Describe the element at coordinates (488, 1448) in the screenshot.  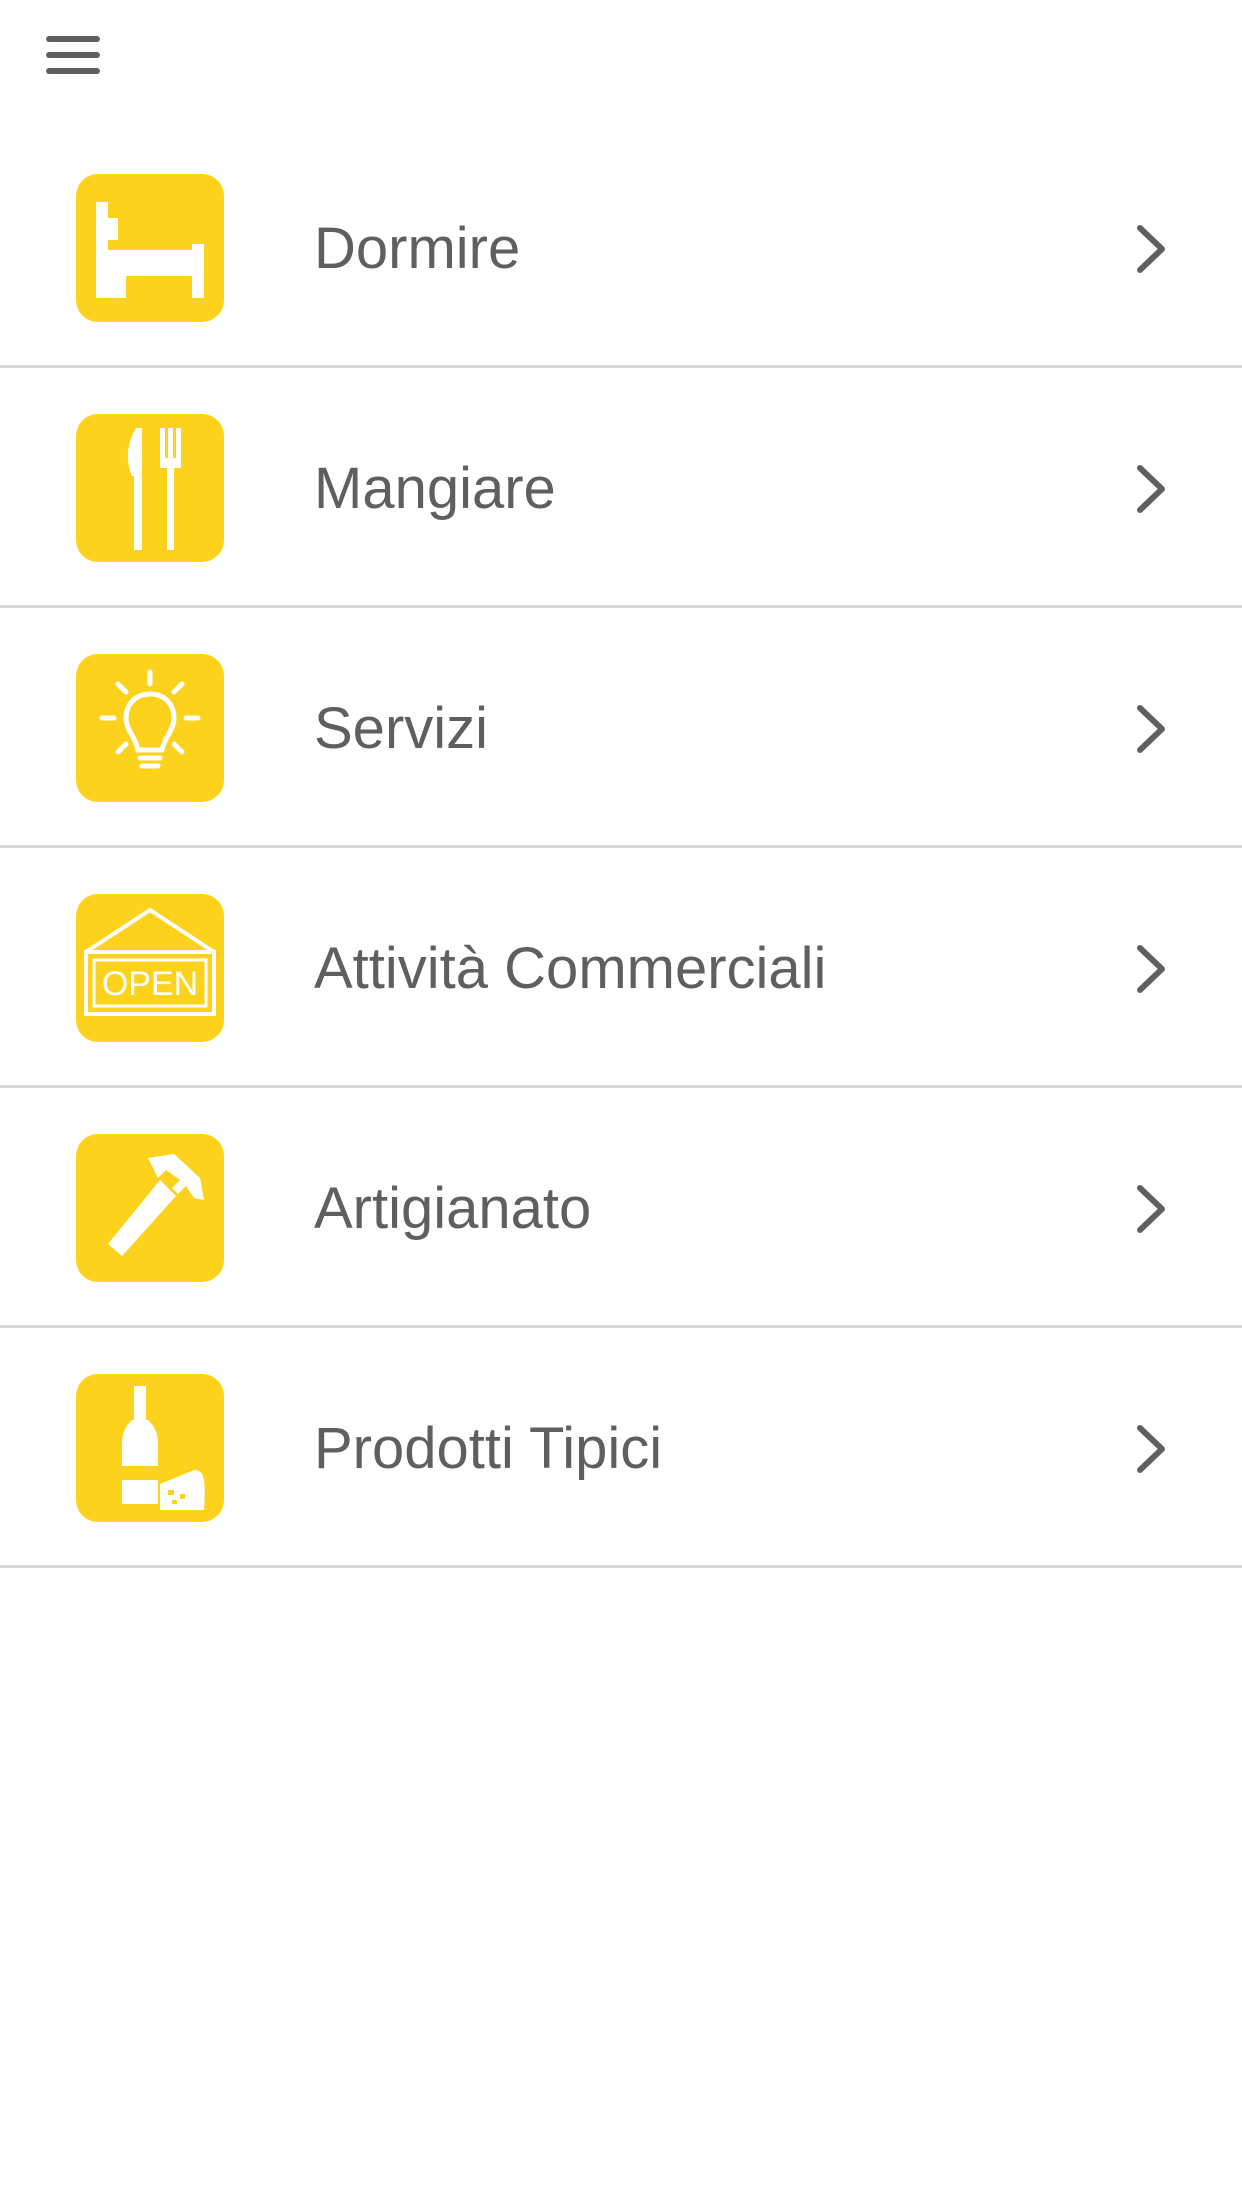
I see `list-item-label: Prodotti Tipici` at that location.